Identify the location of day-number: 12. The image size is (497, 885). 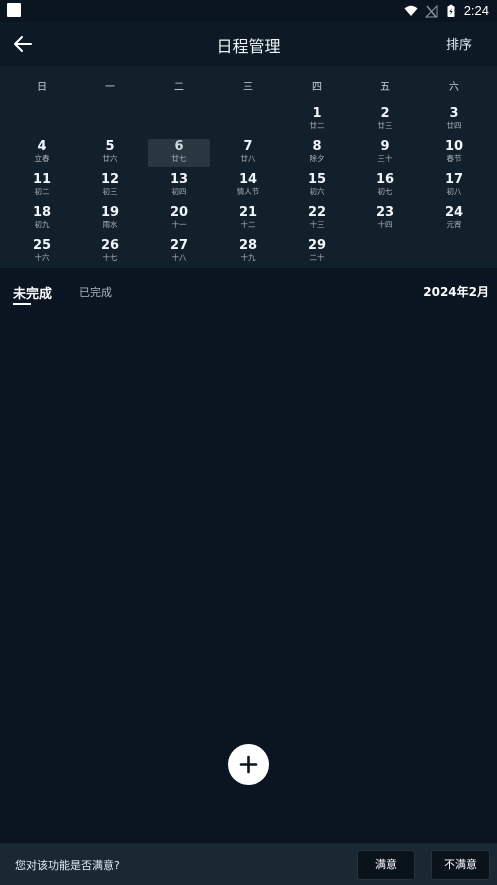
(110, 179).